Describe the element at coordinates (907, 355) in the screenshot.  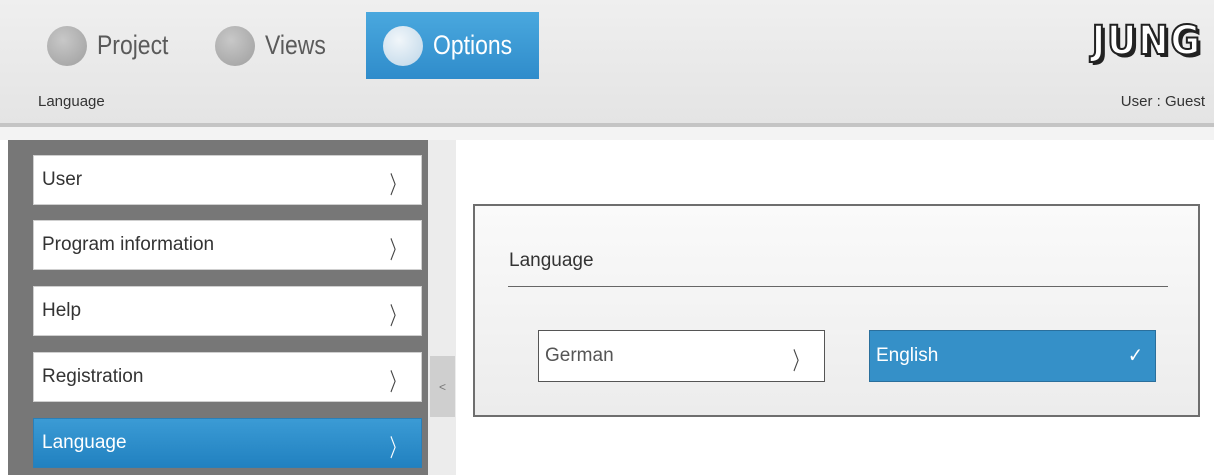
I see `language-option-label: English` at that location.